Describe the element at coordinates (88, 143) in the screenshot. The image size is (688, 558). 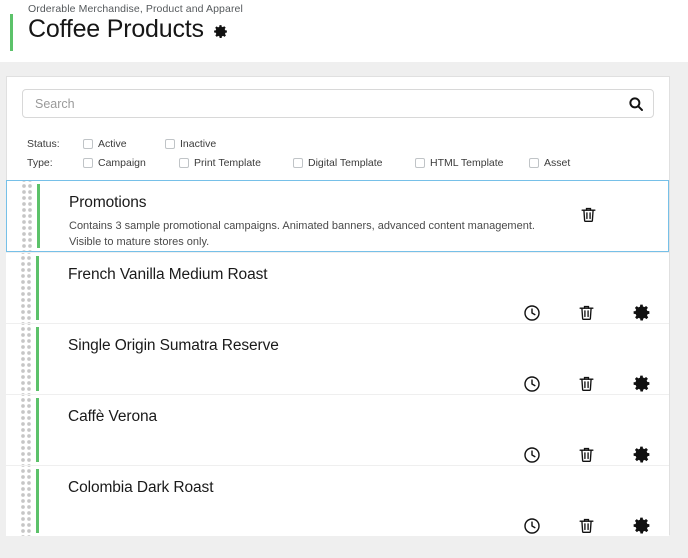
I see `checkbox-box-active` at that location.